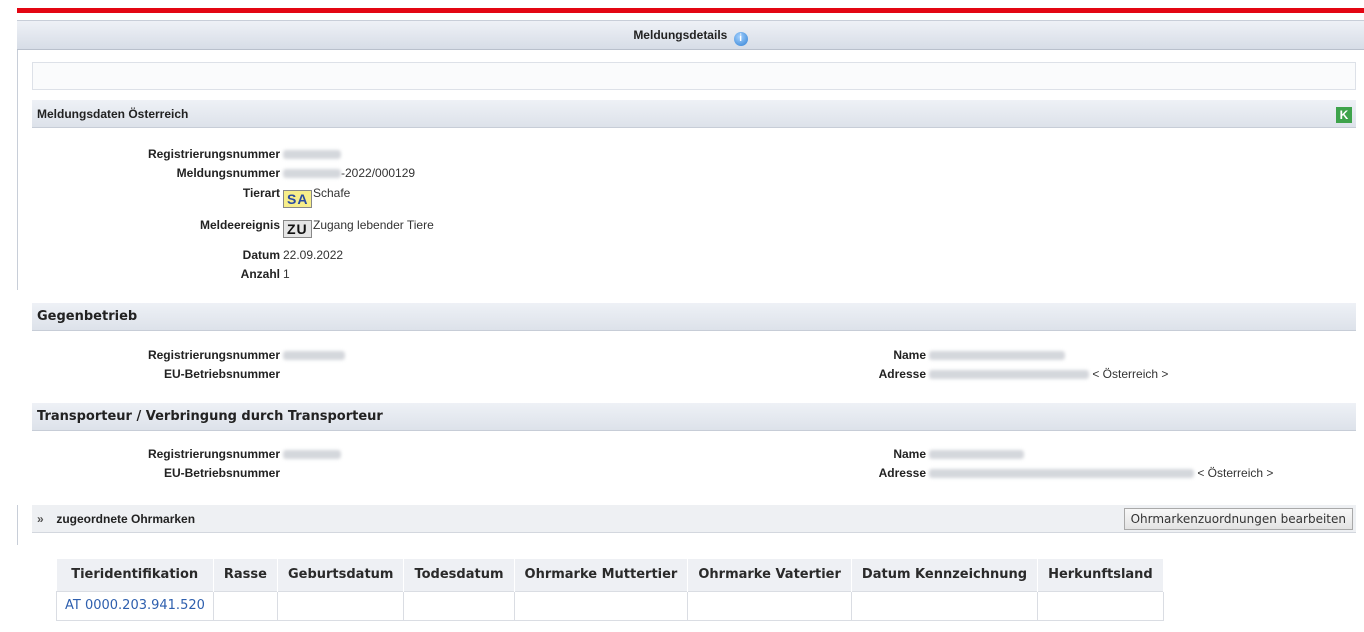 This screenshot has width=1364, height=632. What do you see at coordinates (680, 35) in the screenshot?
I see `details-title: Meldungsdetails` at bounding box center [680, 35].